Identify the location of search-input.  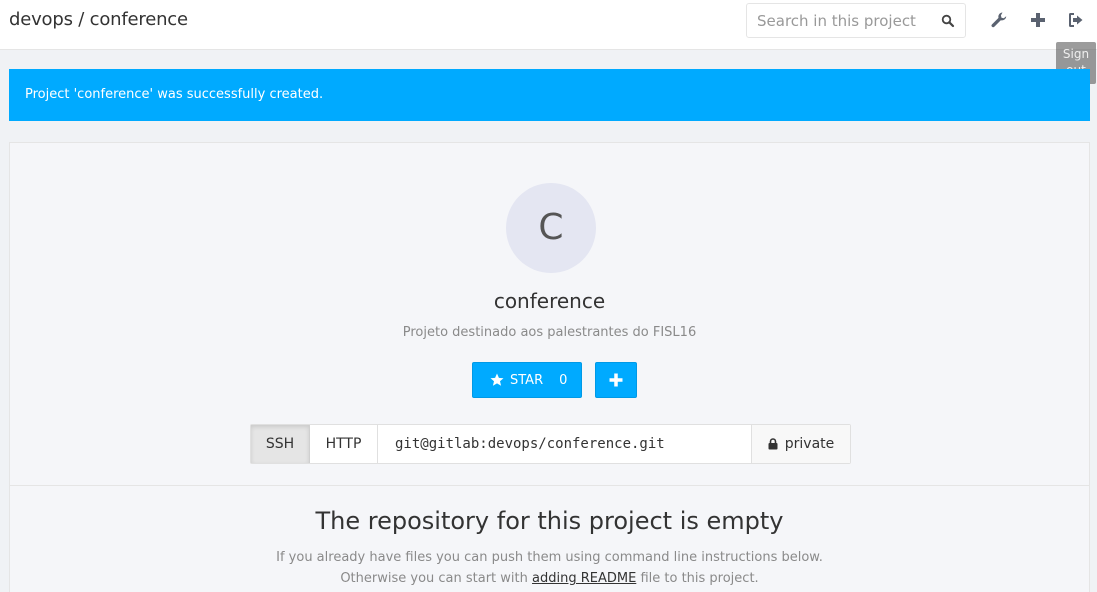
(847, 20).